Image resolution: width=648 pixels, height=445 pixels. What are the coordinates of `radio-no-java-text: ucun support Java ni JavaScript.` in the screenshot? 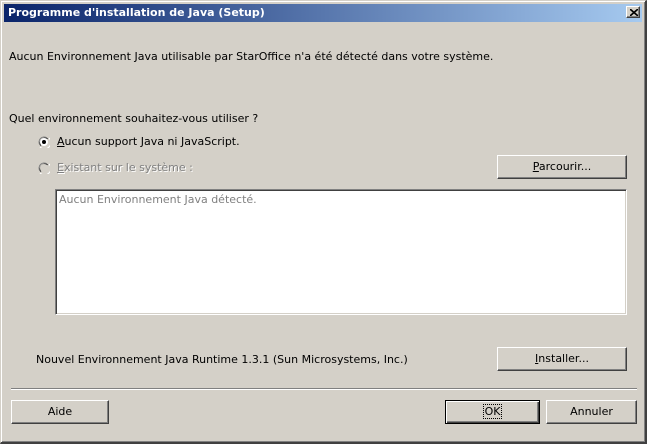 It's located at (152, 141).